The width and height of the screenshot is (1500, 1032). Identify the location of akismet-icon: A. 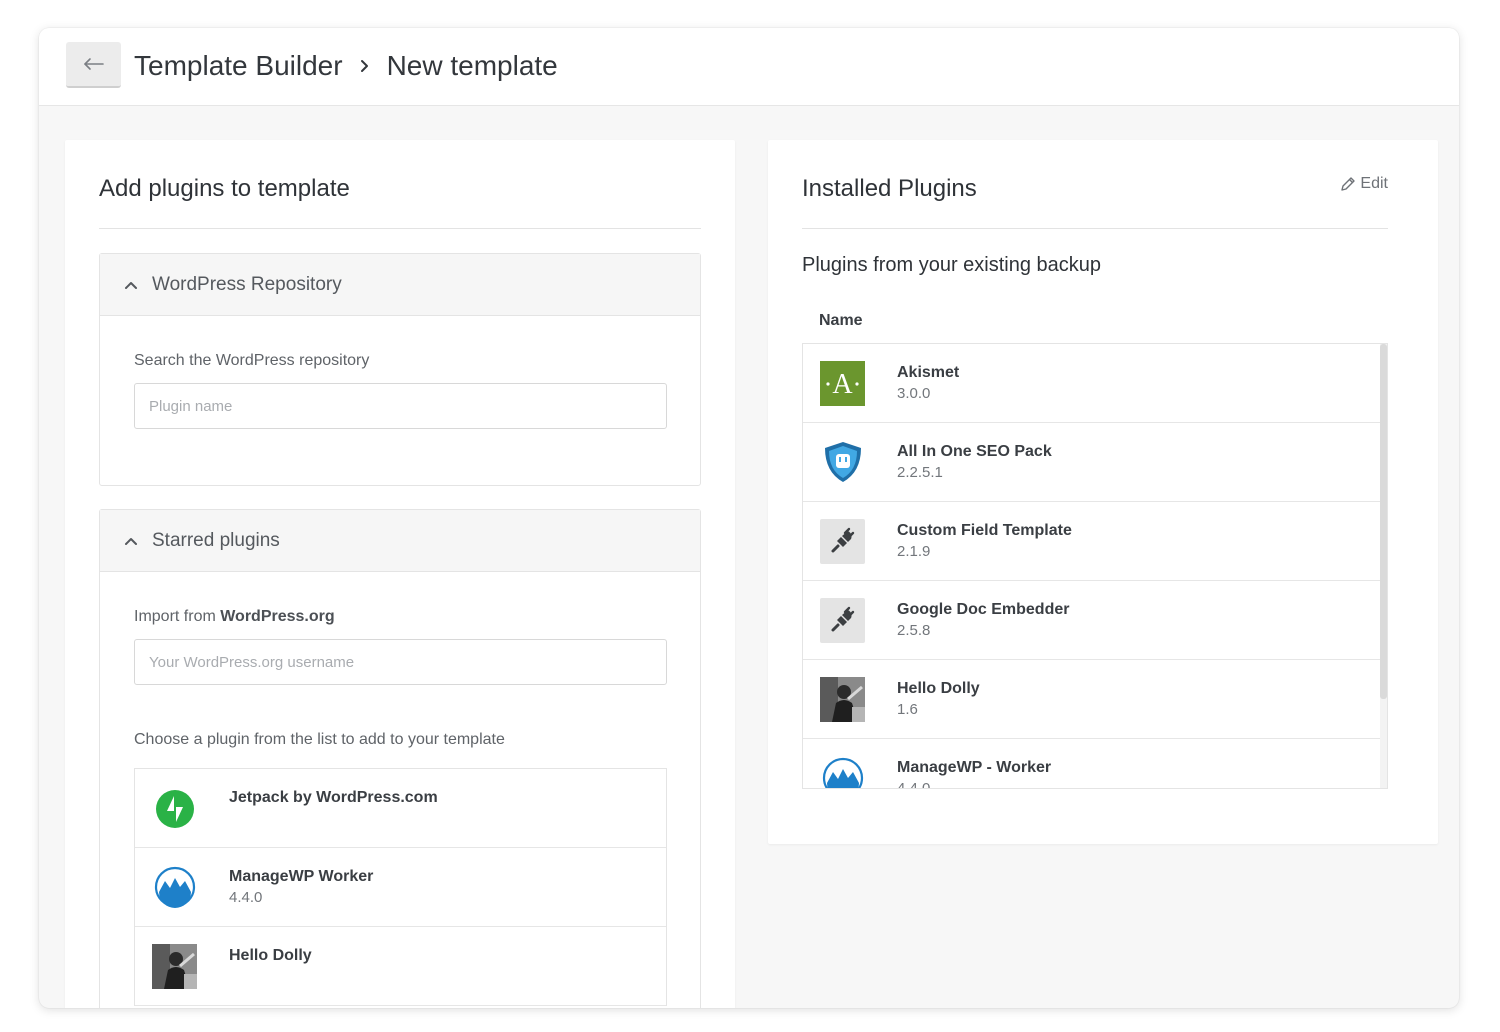
(842, 383).